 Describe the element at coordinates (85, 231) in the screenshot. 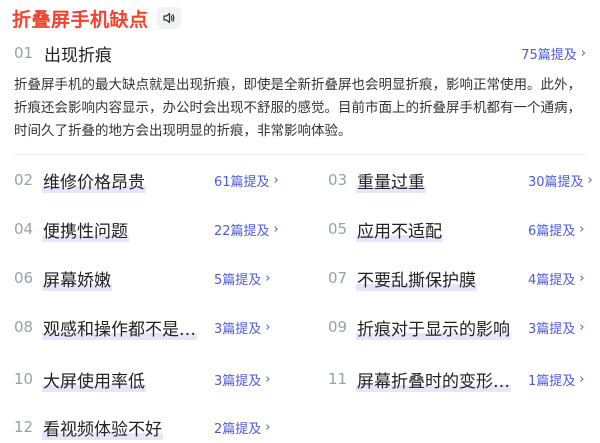

I see `item-title-text: 便携性问题` at that location.